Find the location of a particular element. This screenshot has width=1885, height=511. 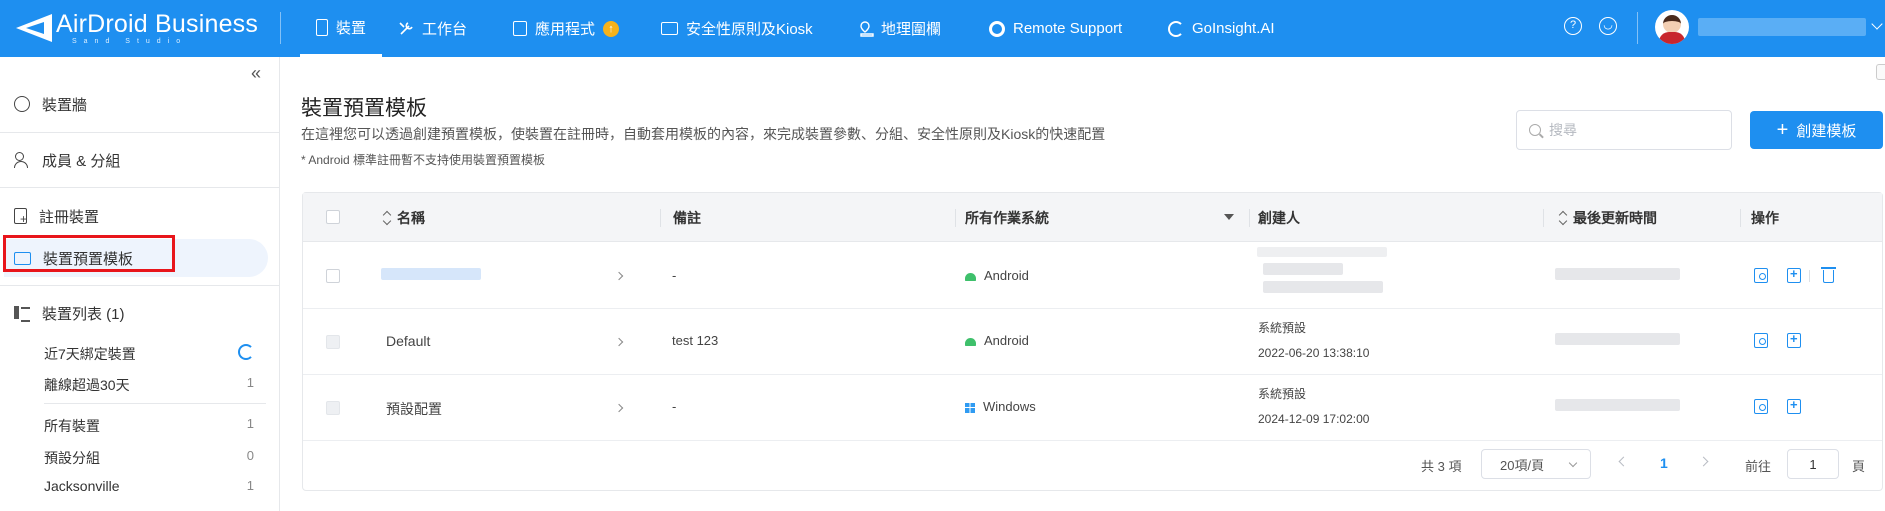

sidebar-subitem-count: 0 is located at coordinates (250, 455).